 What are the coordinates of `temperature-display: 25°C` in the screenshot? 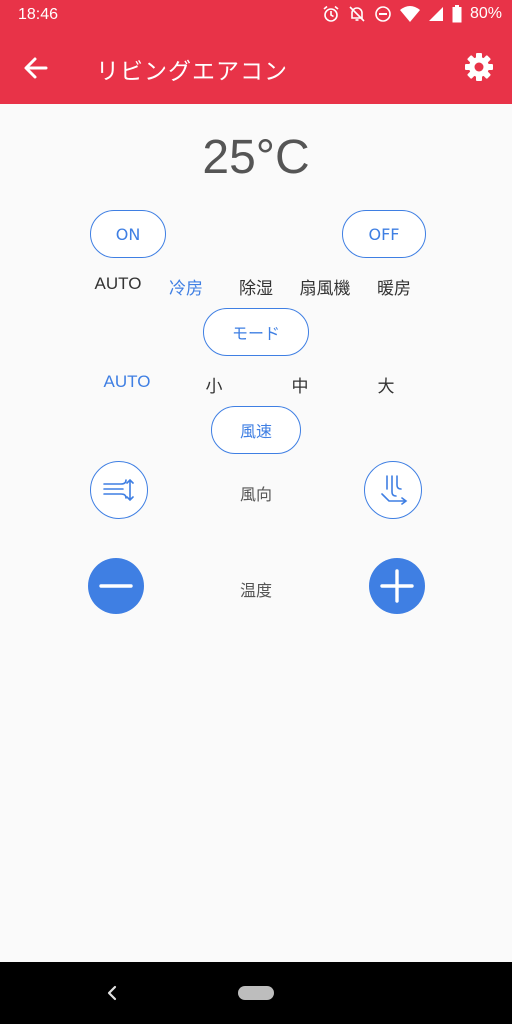 It's located at (256, 157).